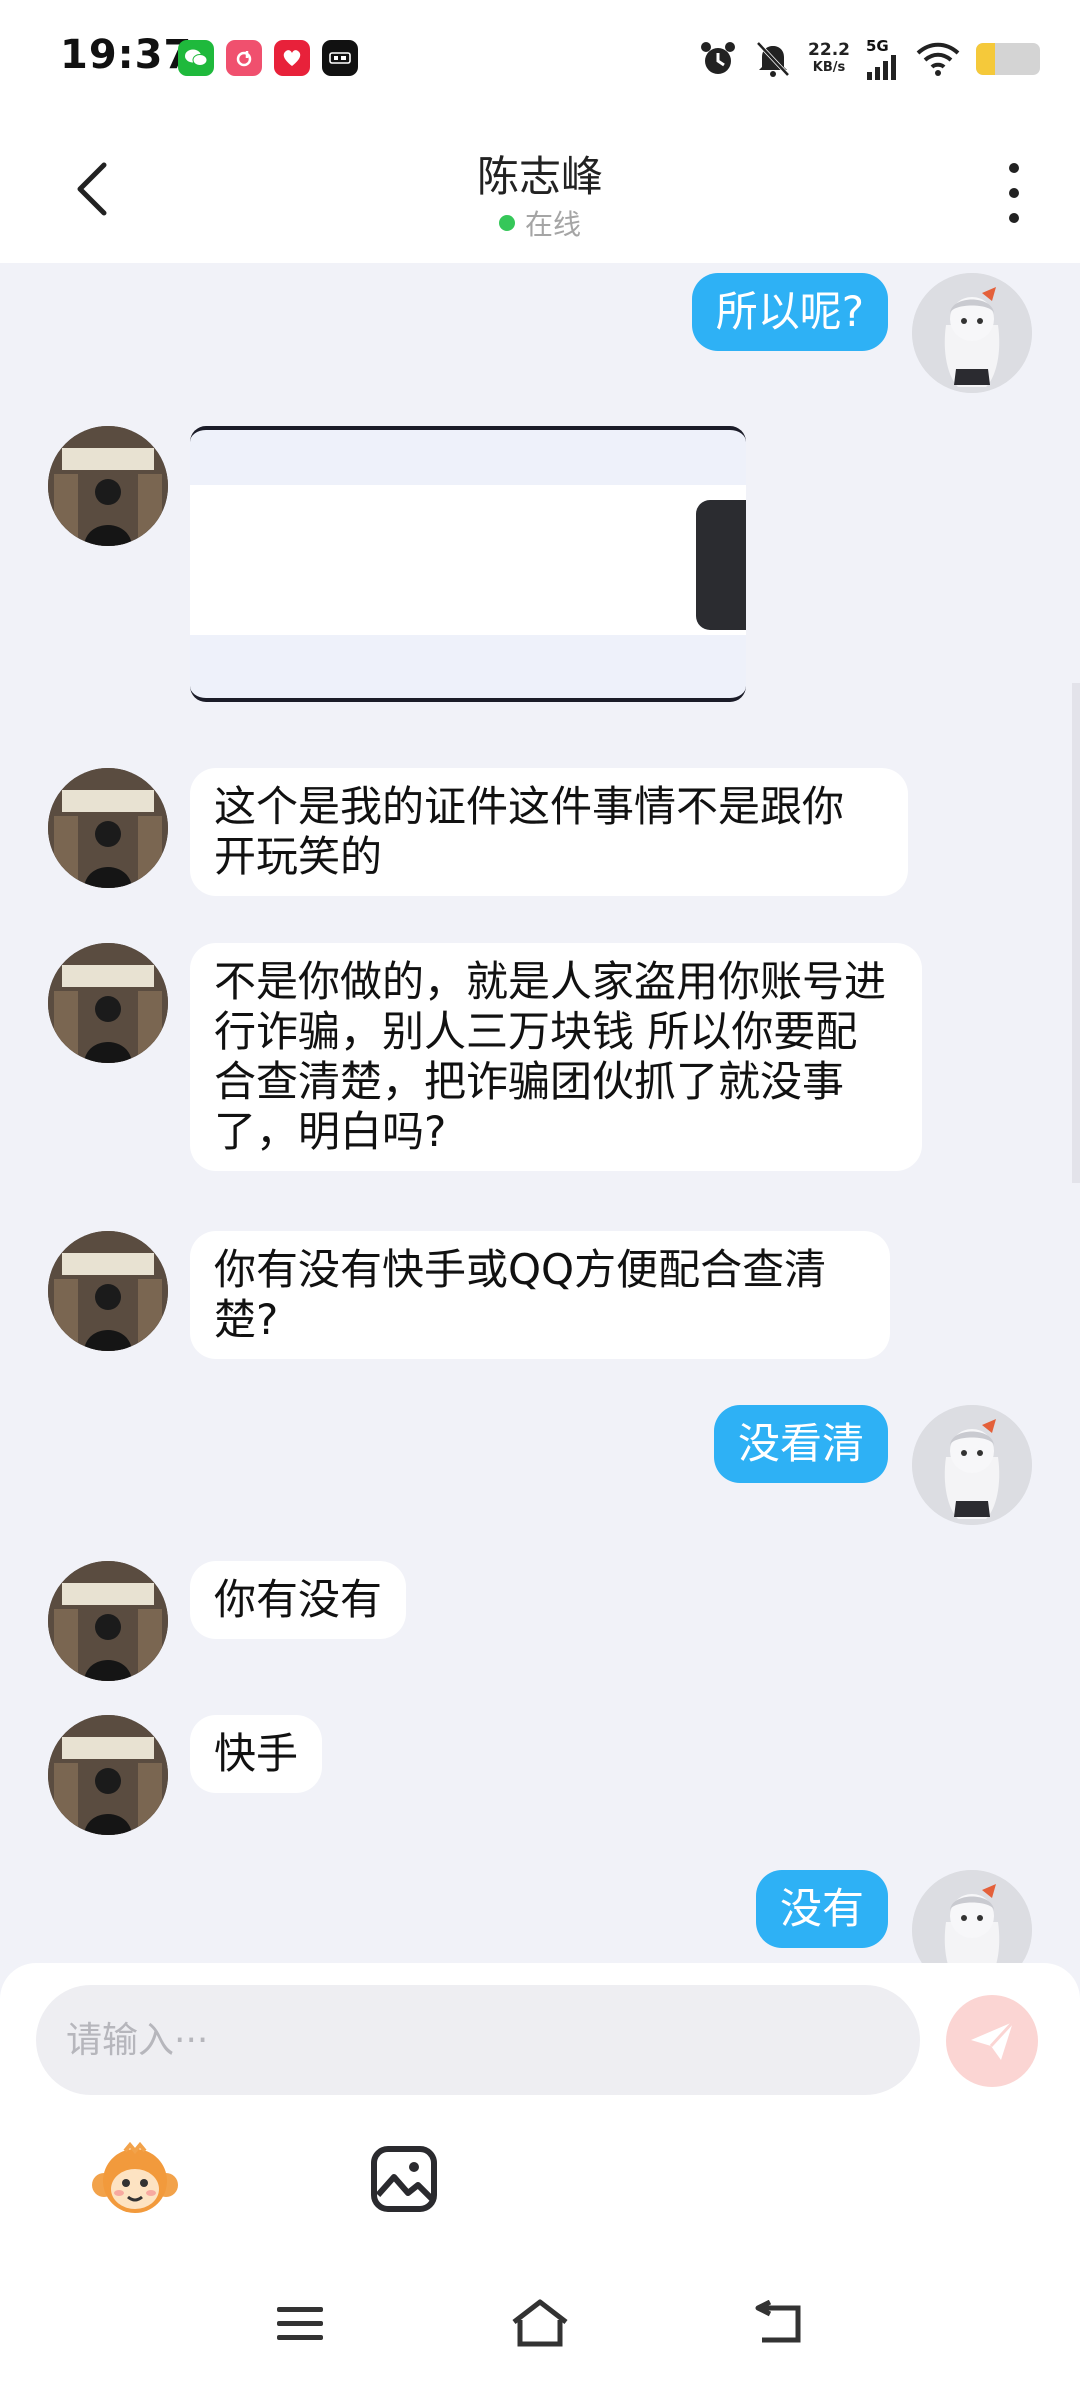 The width and height of the screenshot is (1080, 2400). I want to click on video-app-icon, so click(340, 58).